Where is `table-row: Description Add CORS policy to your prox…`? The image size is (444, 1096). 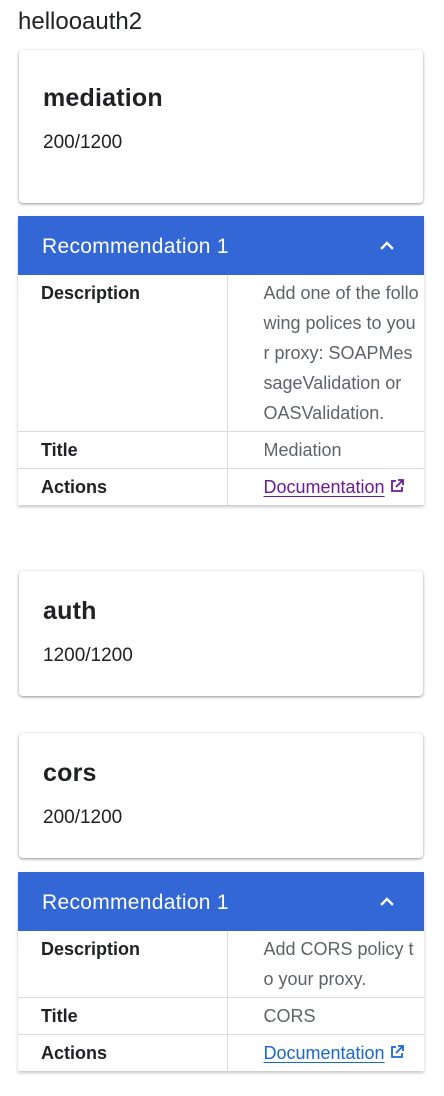 table-row: Description Add CORS policy to your prox… is located at coordinates (221, 964).